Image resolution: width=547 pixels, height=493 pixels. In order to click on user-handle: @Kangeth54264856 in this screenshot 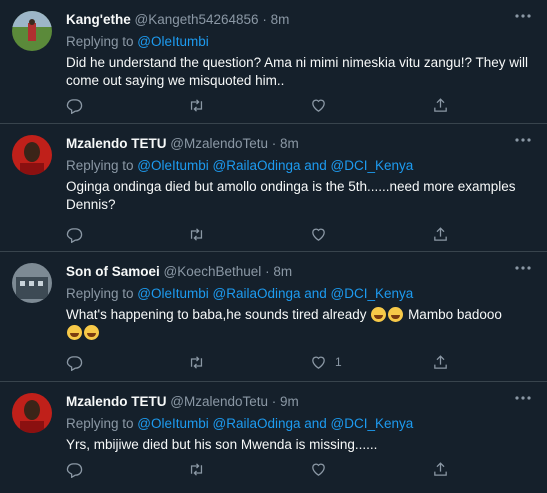, I will do `click(196, 19)`.